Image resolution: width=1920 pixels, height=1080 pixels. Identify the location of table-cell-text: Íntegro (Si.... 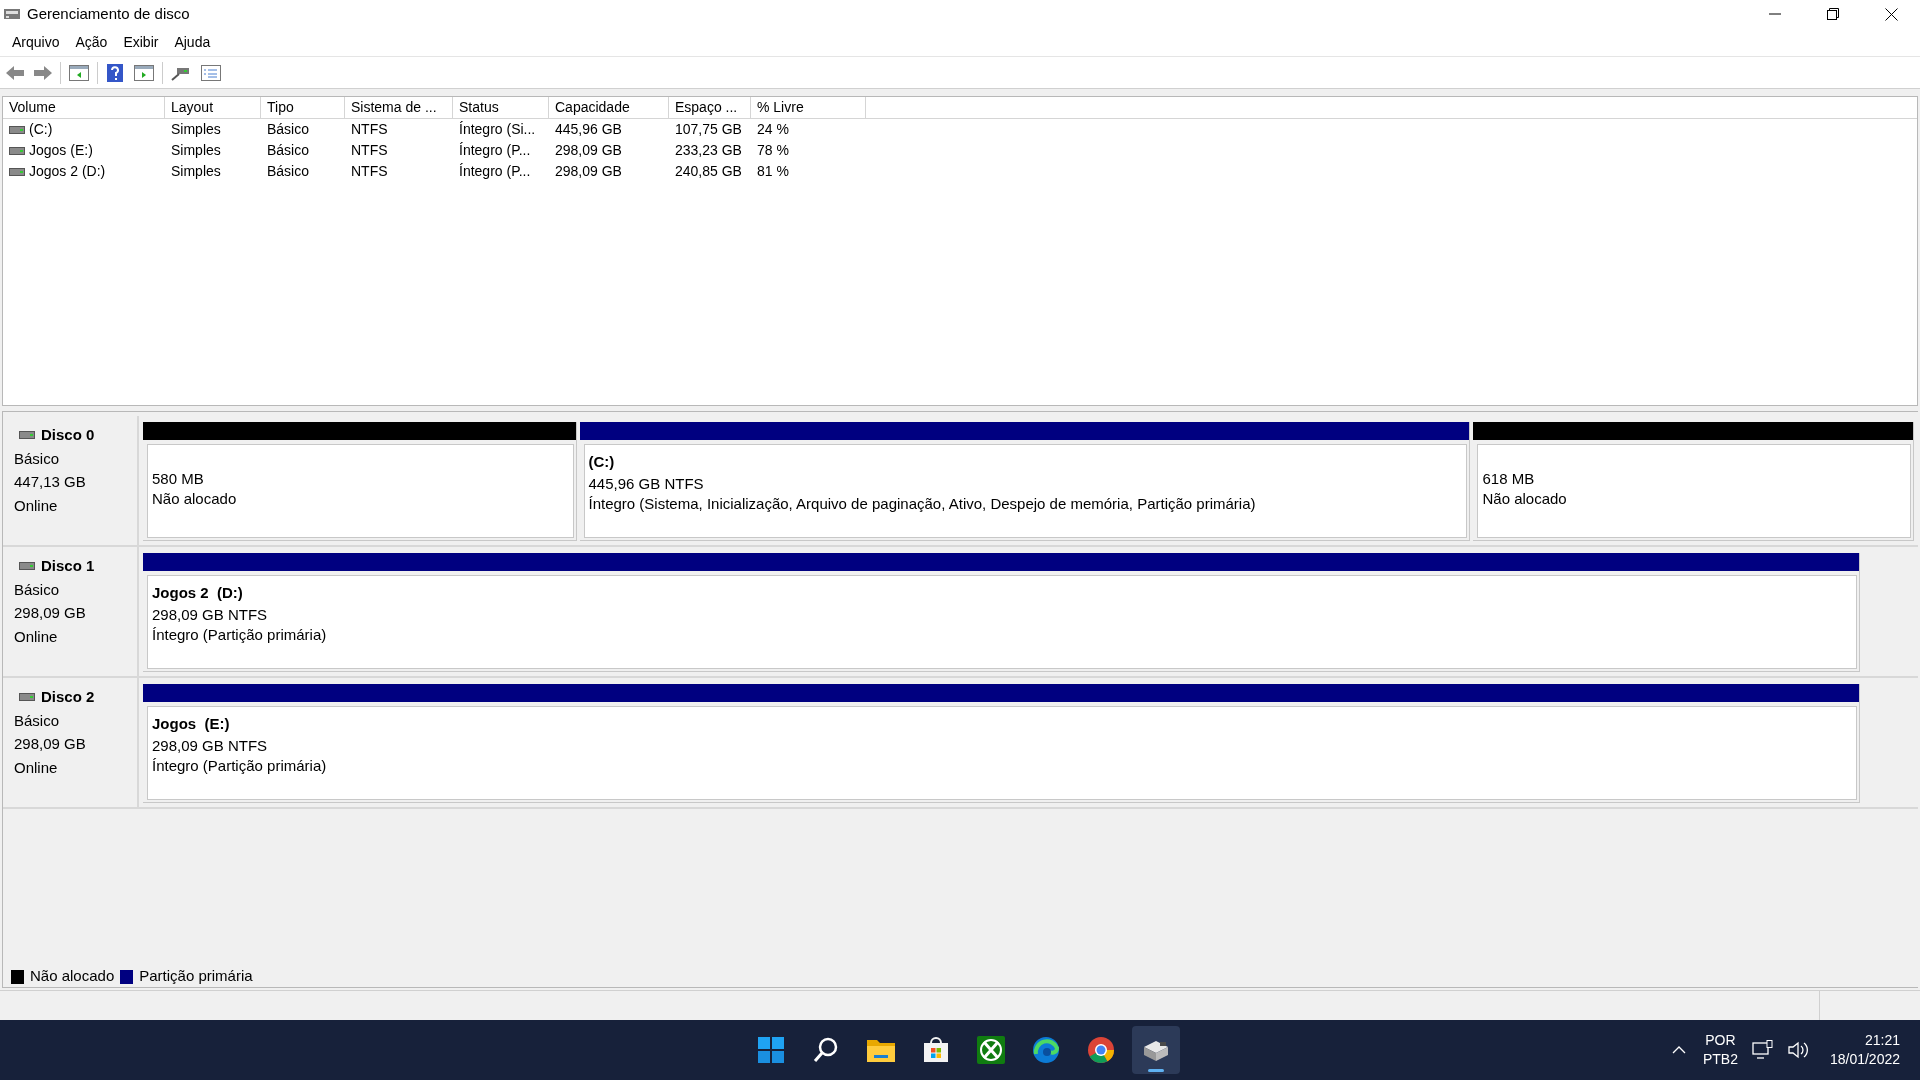
(497, 129).